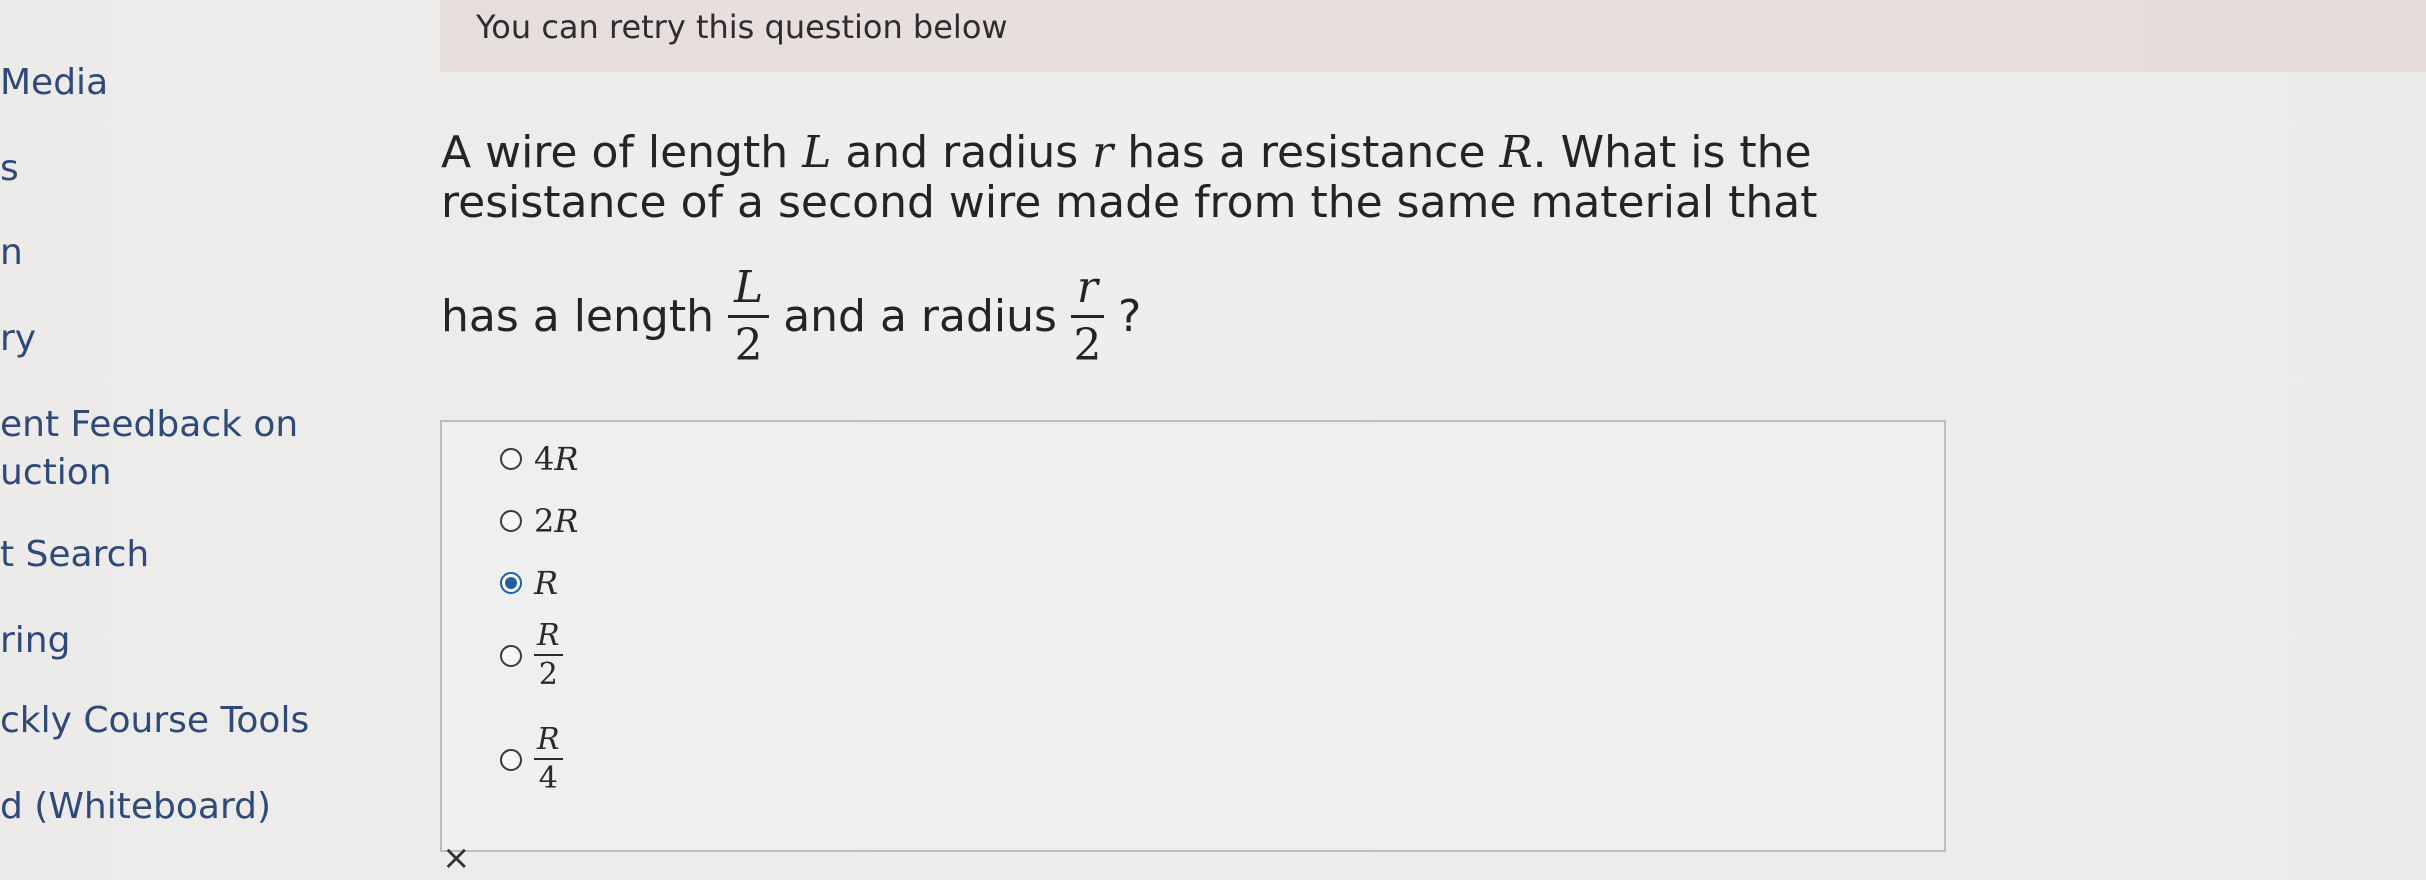 This screenshot has height=880, width=2426. Describe the element at coordinates (54, 82) in the screenshot. I see `sidebar-item-media: Media` at that location.